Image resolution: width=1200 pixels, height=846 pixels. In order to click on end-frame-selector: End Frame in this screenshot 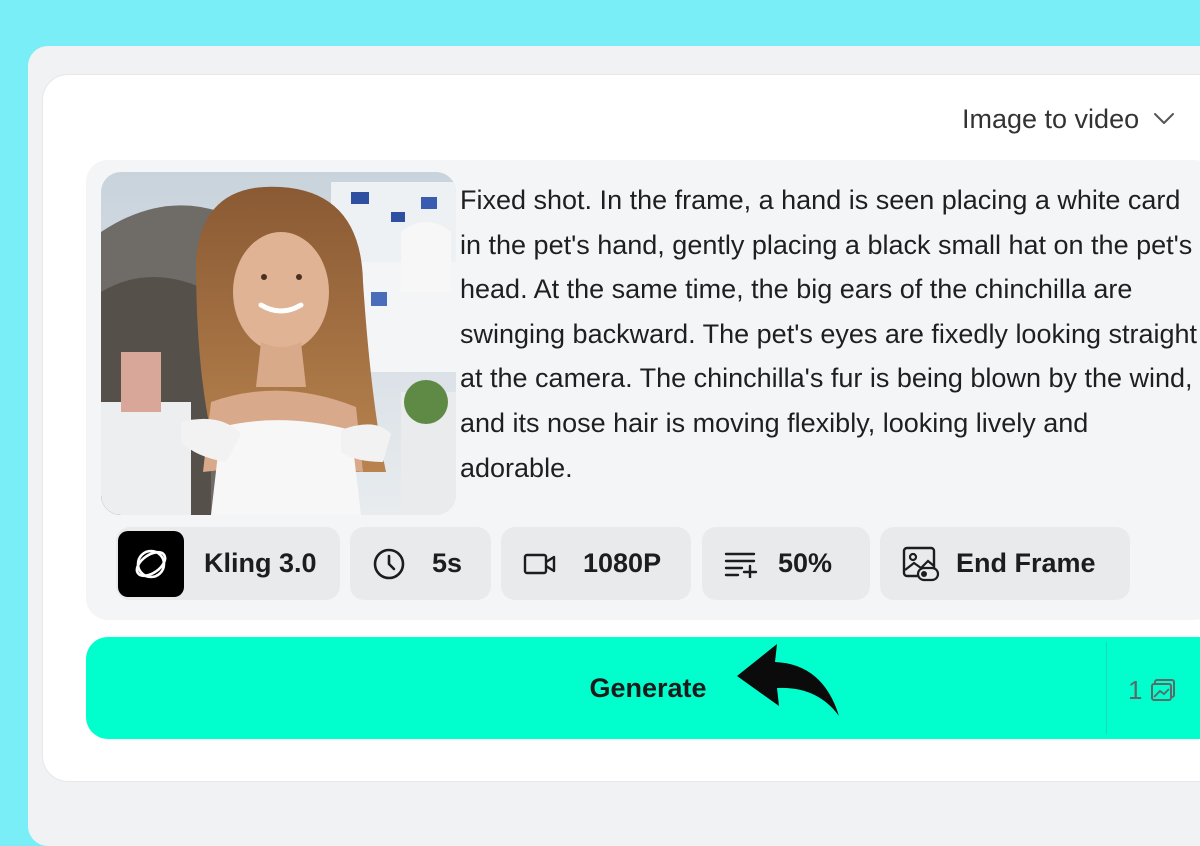, I will do `click(1005, 563)`.